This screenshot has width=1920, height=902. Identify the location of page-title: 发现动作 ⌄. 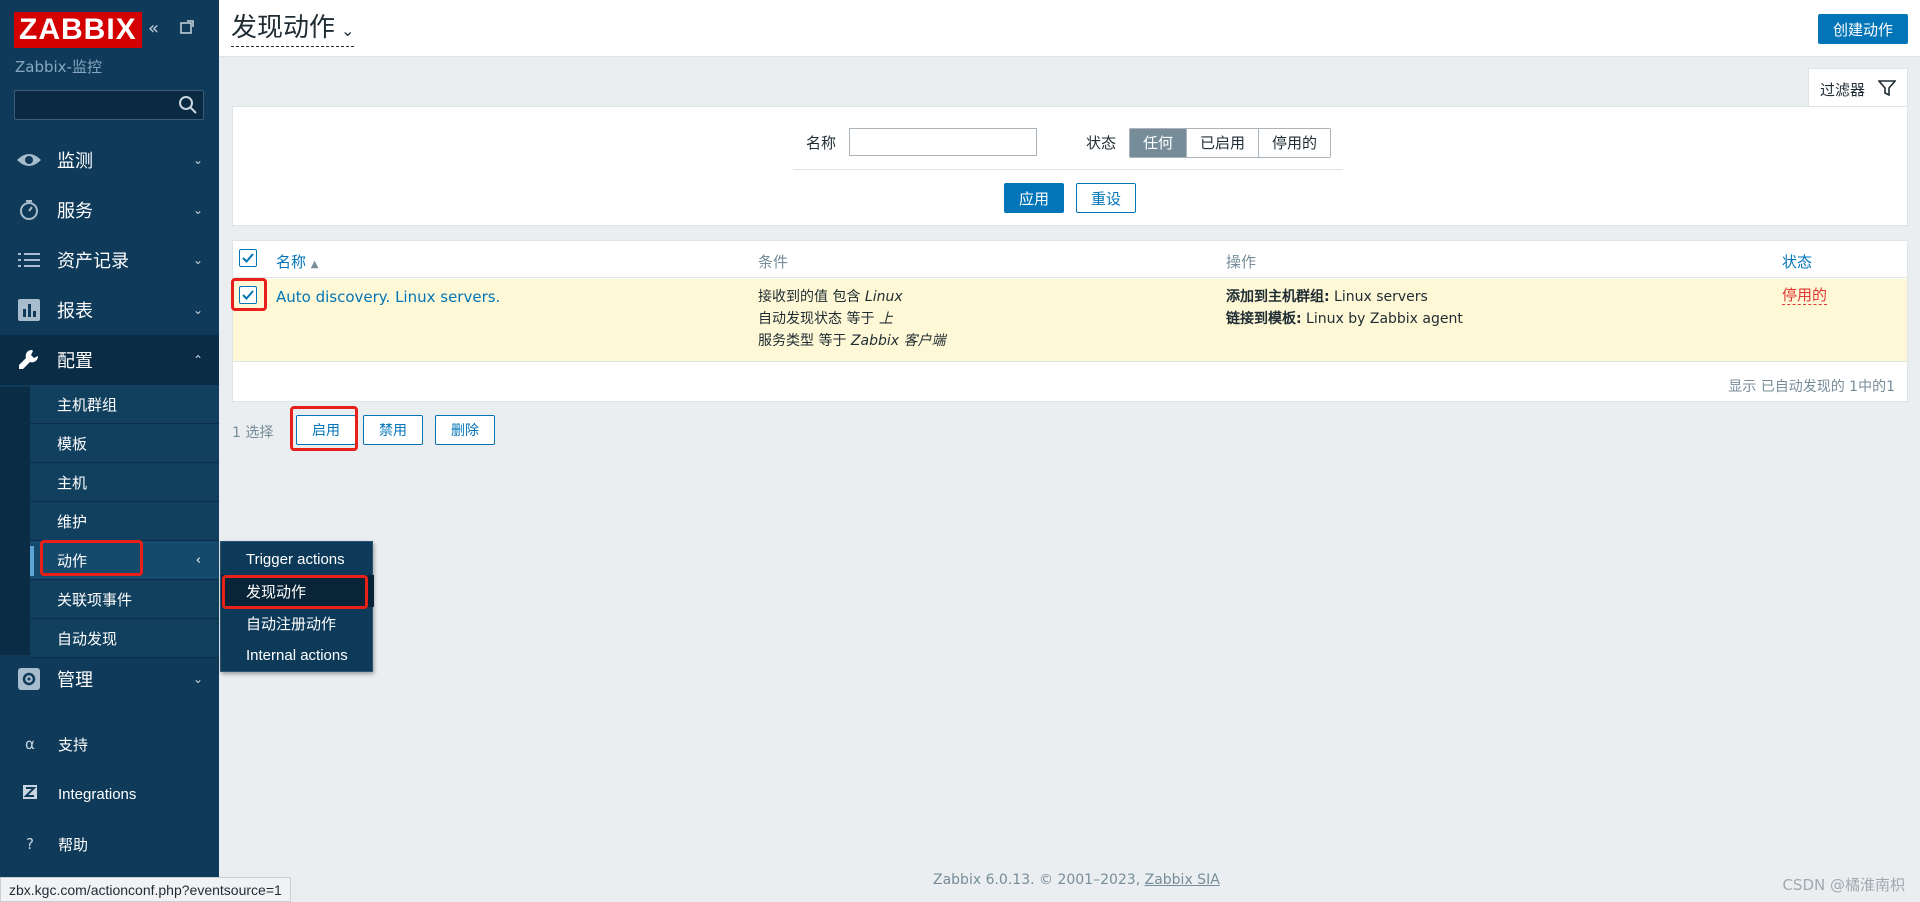
(293, 30).